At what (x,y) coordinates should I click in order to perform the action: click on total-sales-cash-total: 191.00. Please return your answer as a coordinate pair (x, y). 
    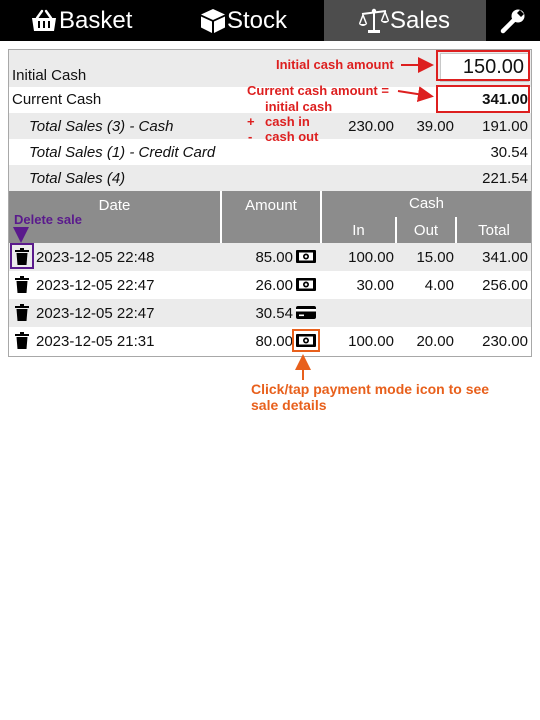
    Looking at the image, I should click on (505, 126).